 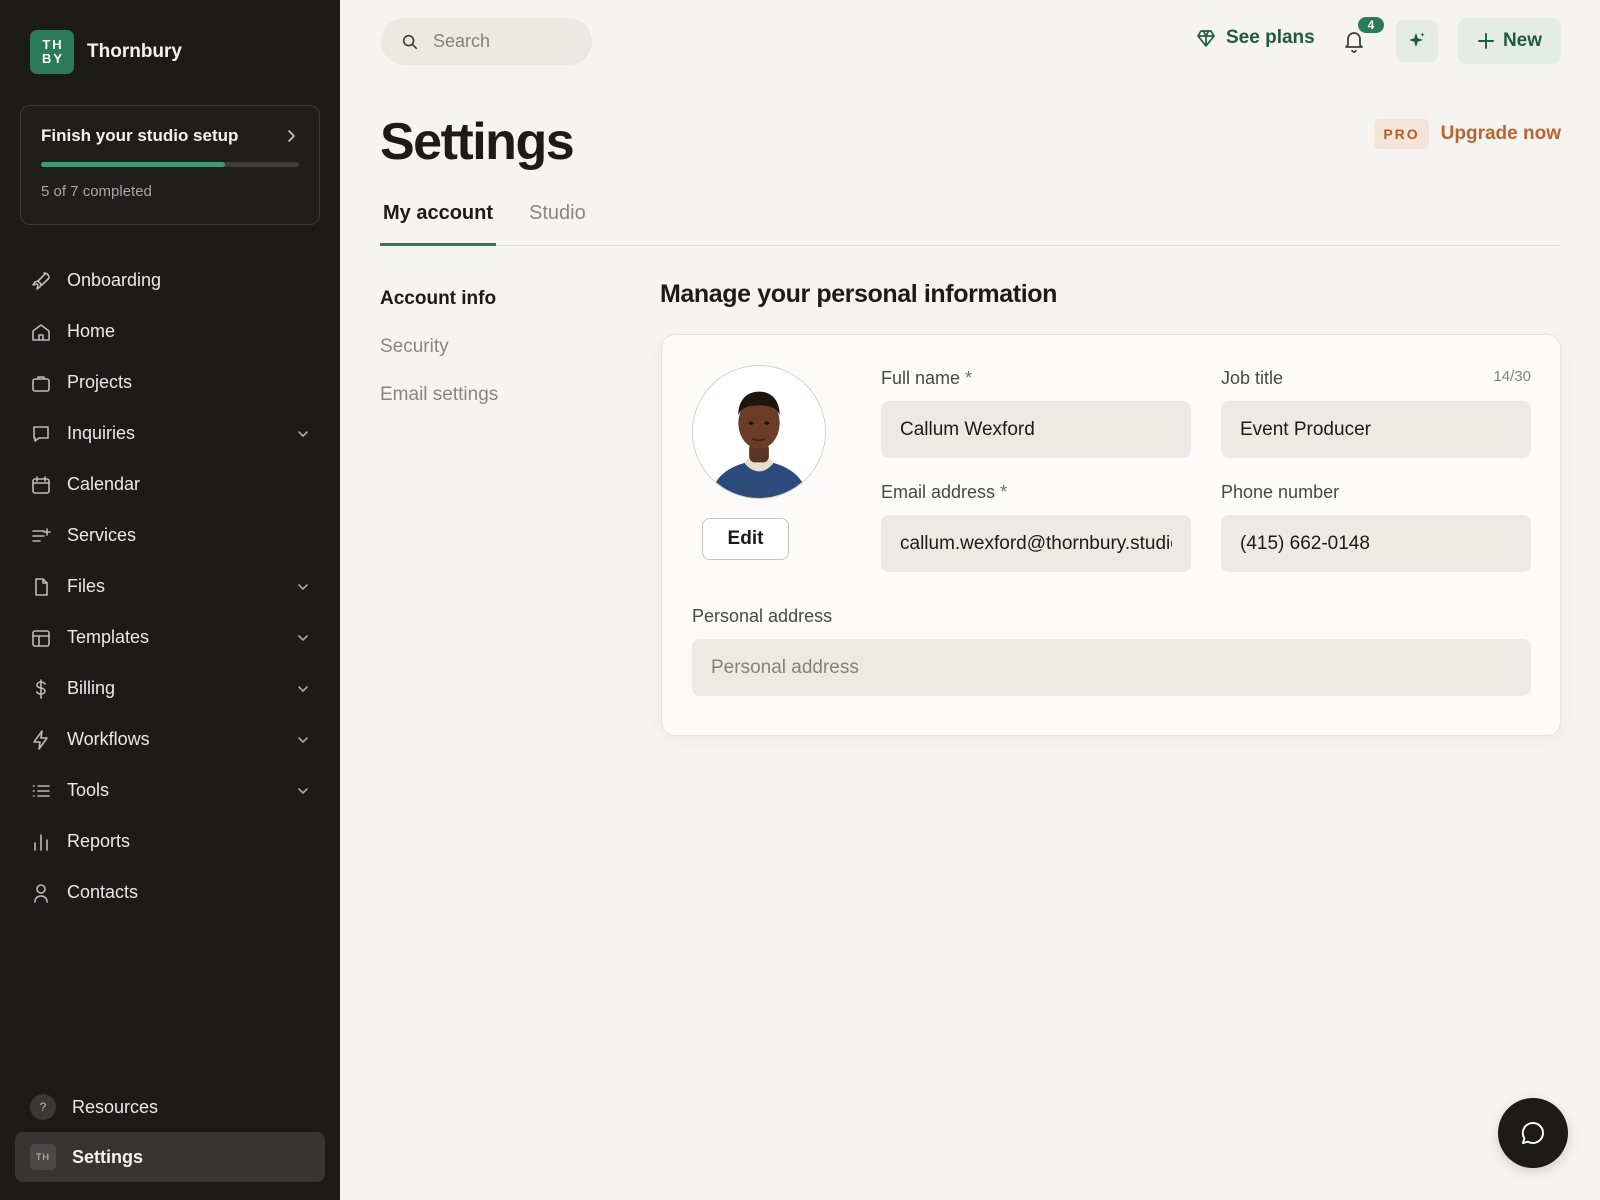 What do you see at coordinates (91, 331) in the screenshot?
I see `sidebar-item-label: Home` at bounding box center [91, 331].